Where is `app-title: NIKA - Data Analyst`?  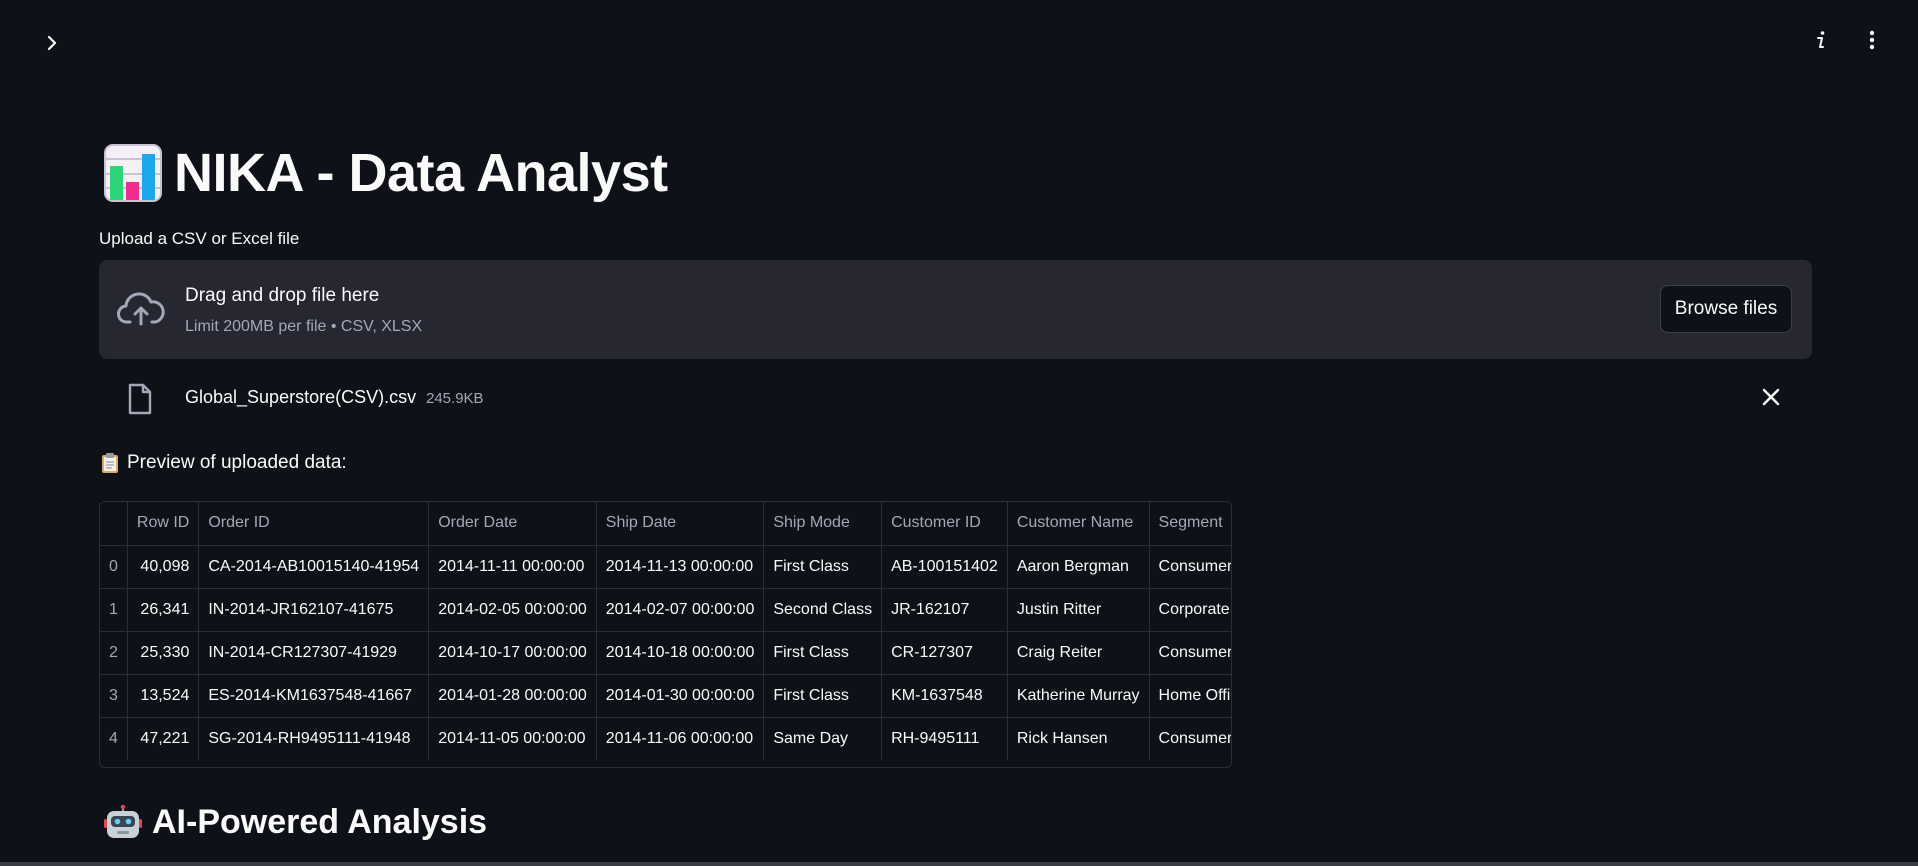 app-title: NIKA - Data Analyst is located at coordinates (421, 173).